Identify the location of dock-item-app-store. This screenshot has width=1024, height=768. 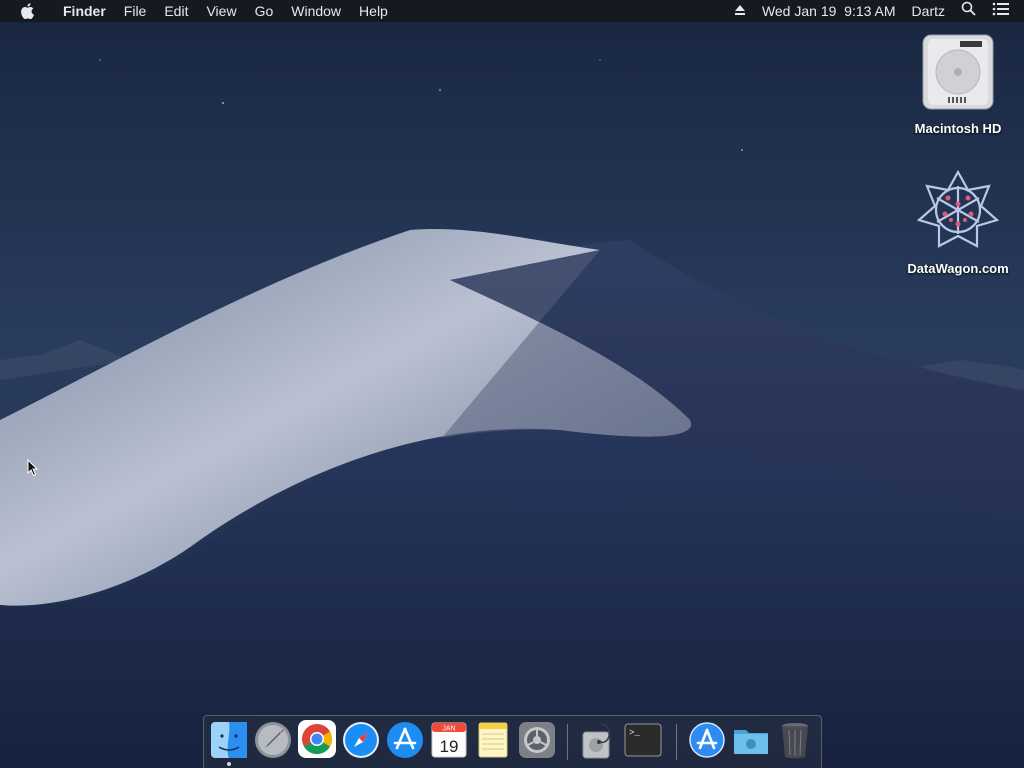
(405, 741).